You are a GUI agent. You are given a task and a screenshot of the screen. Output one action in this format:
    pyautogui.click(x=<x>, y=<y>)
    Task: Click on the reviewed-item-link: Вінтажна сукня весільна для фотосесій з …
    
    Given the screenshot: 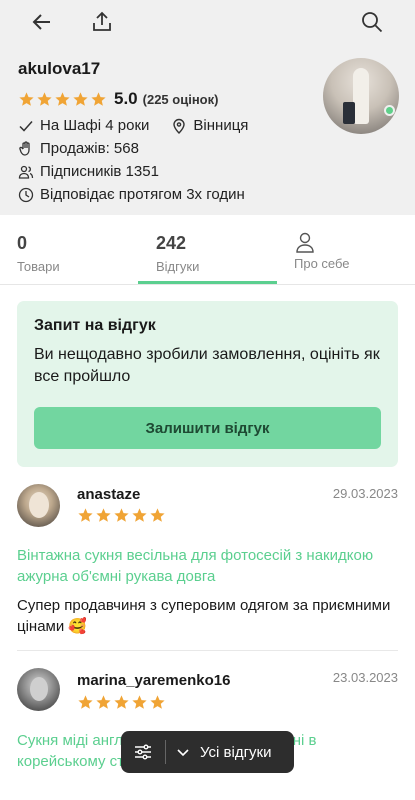 What is the action you would take?
    pyautogui.click(x=207, y=566)
    